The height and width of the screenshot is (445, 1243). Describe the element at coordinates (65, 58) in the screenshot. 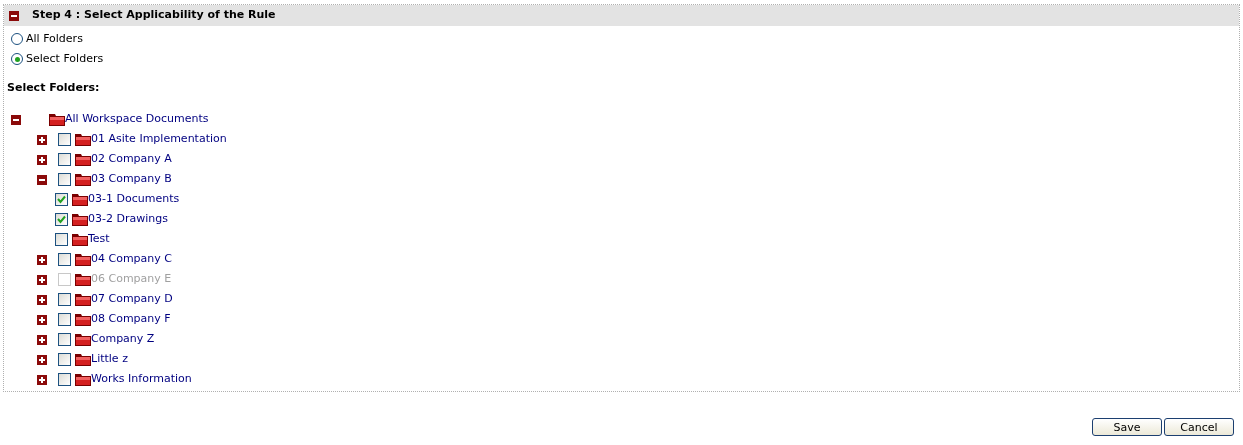

I see `radio-label: Select Folders` at that location.